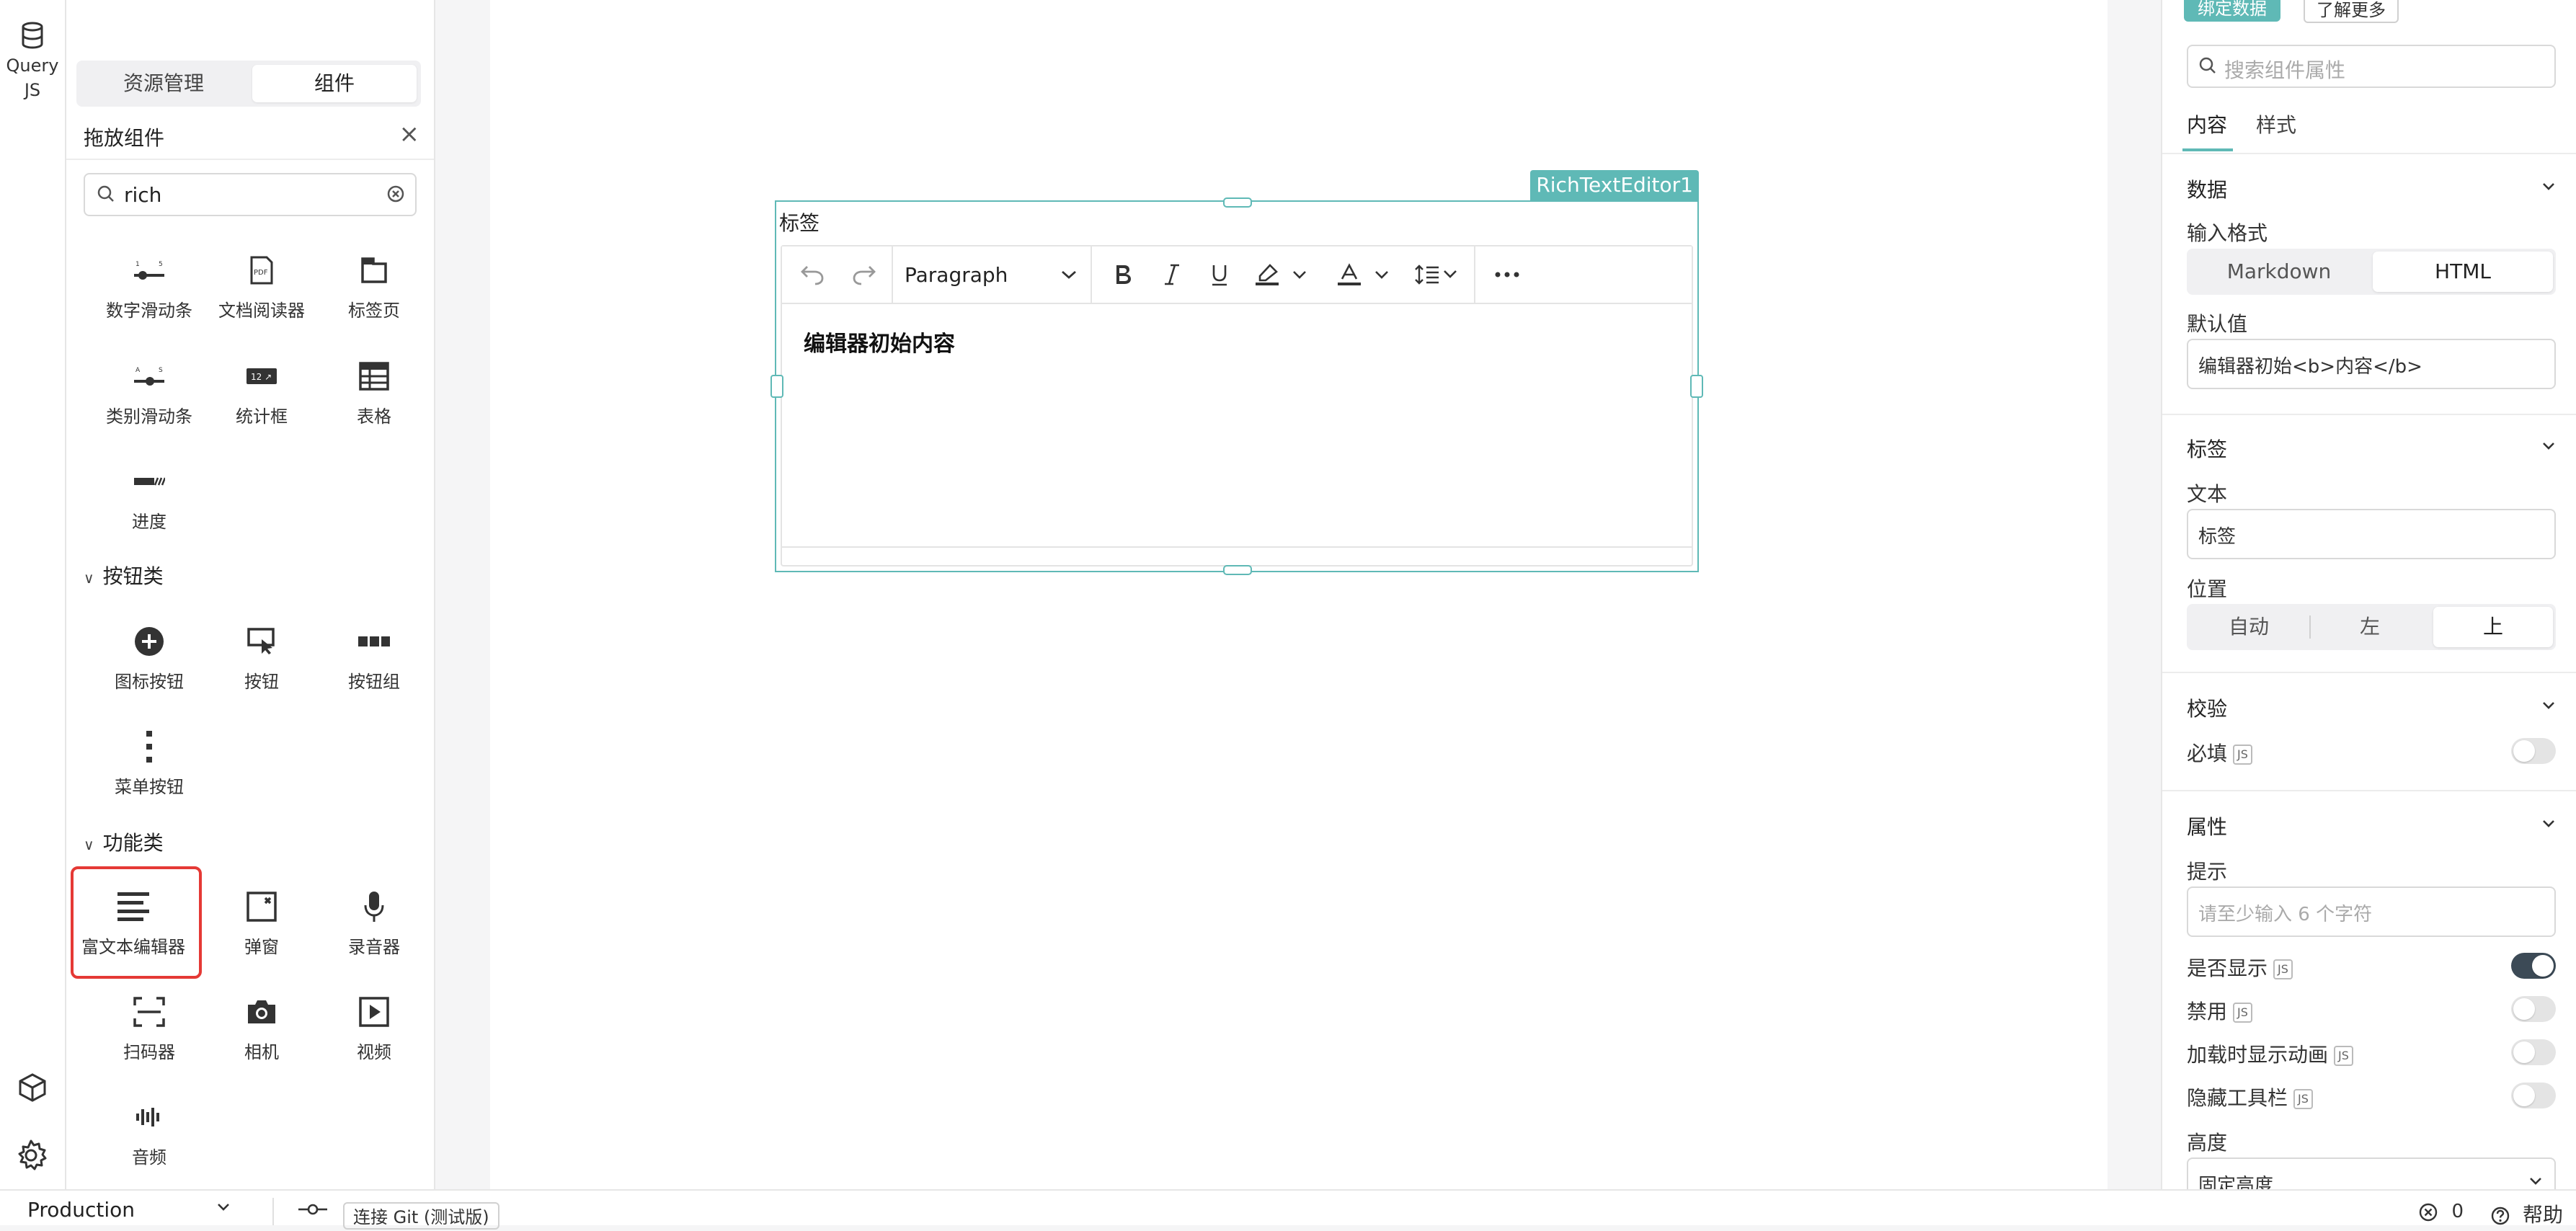 The image size is (2576, 1231). Describe the element at coordinates (2217, 537) in the screenshot. I see `label-text-value: 标签` at that location.